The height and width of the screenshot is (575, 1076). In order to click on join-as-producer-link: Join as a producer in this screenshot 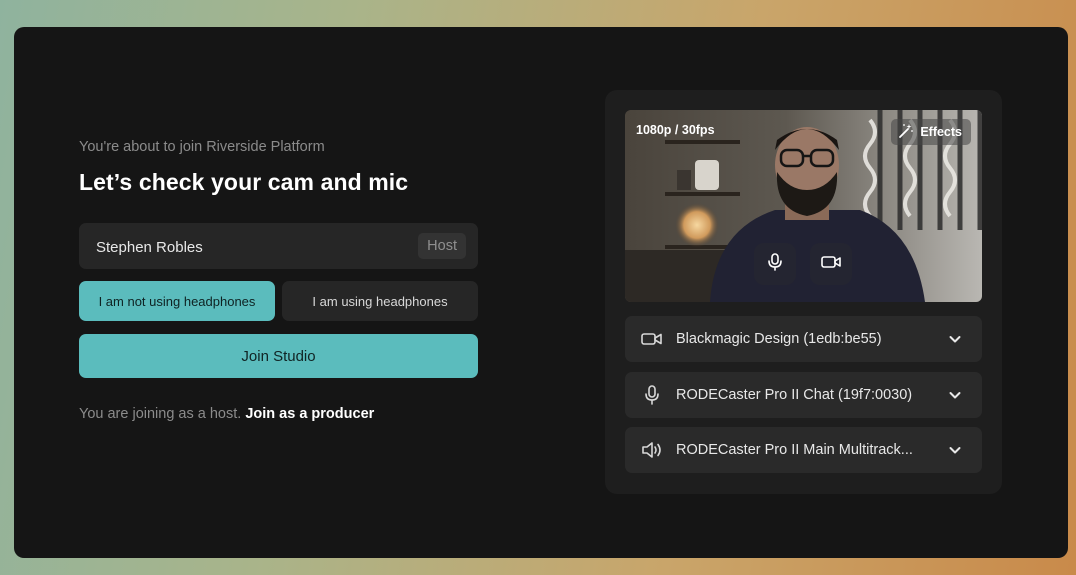, I will do `click(309, 414)`.